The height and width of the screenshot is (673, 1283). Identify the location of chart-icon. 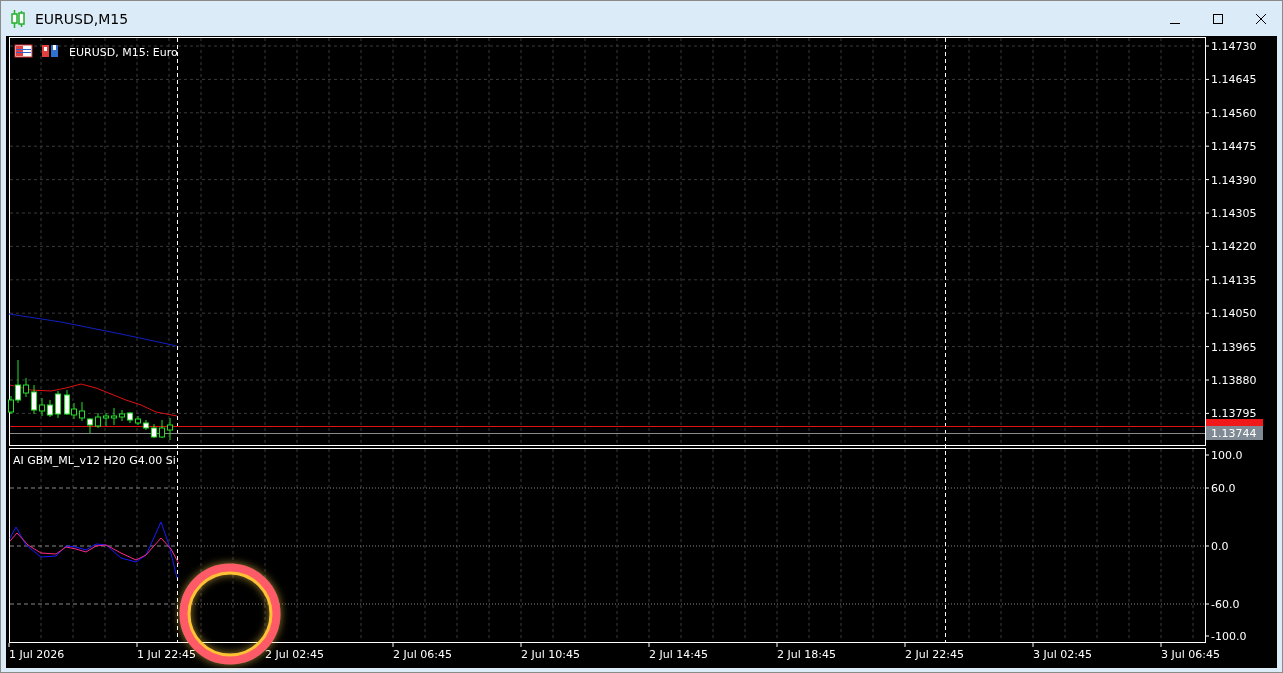
(50, 51).